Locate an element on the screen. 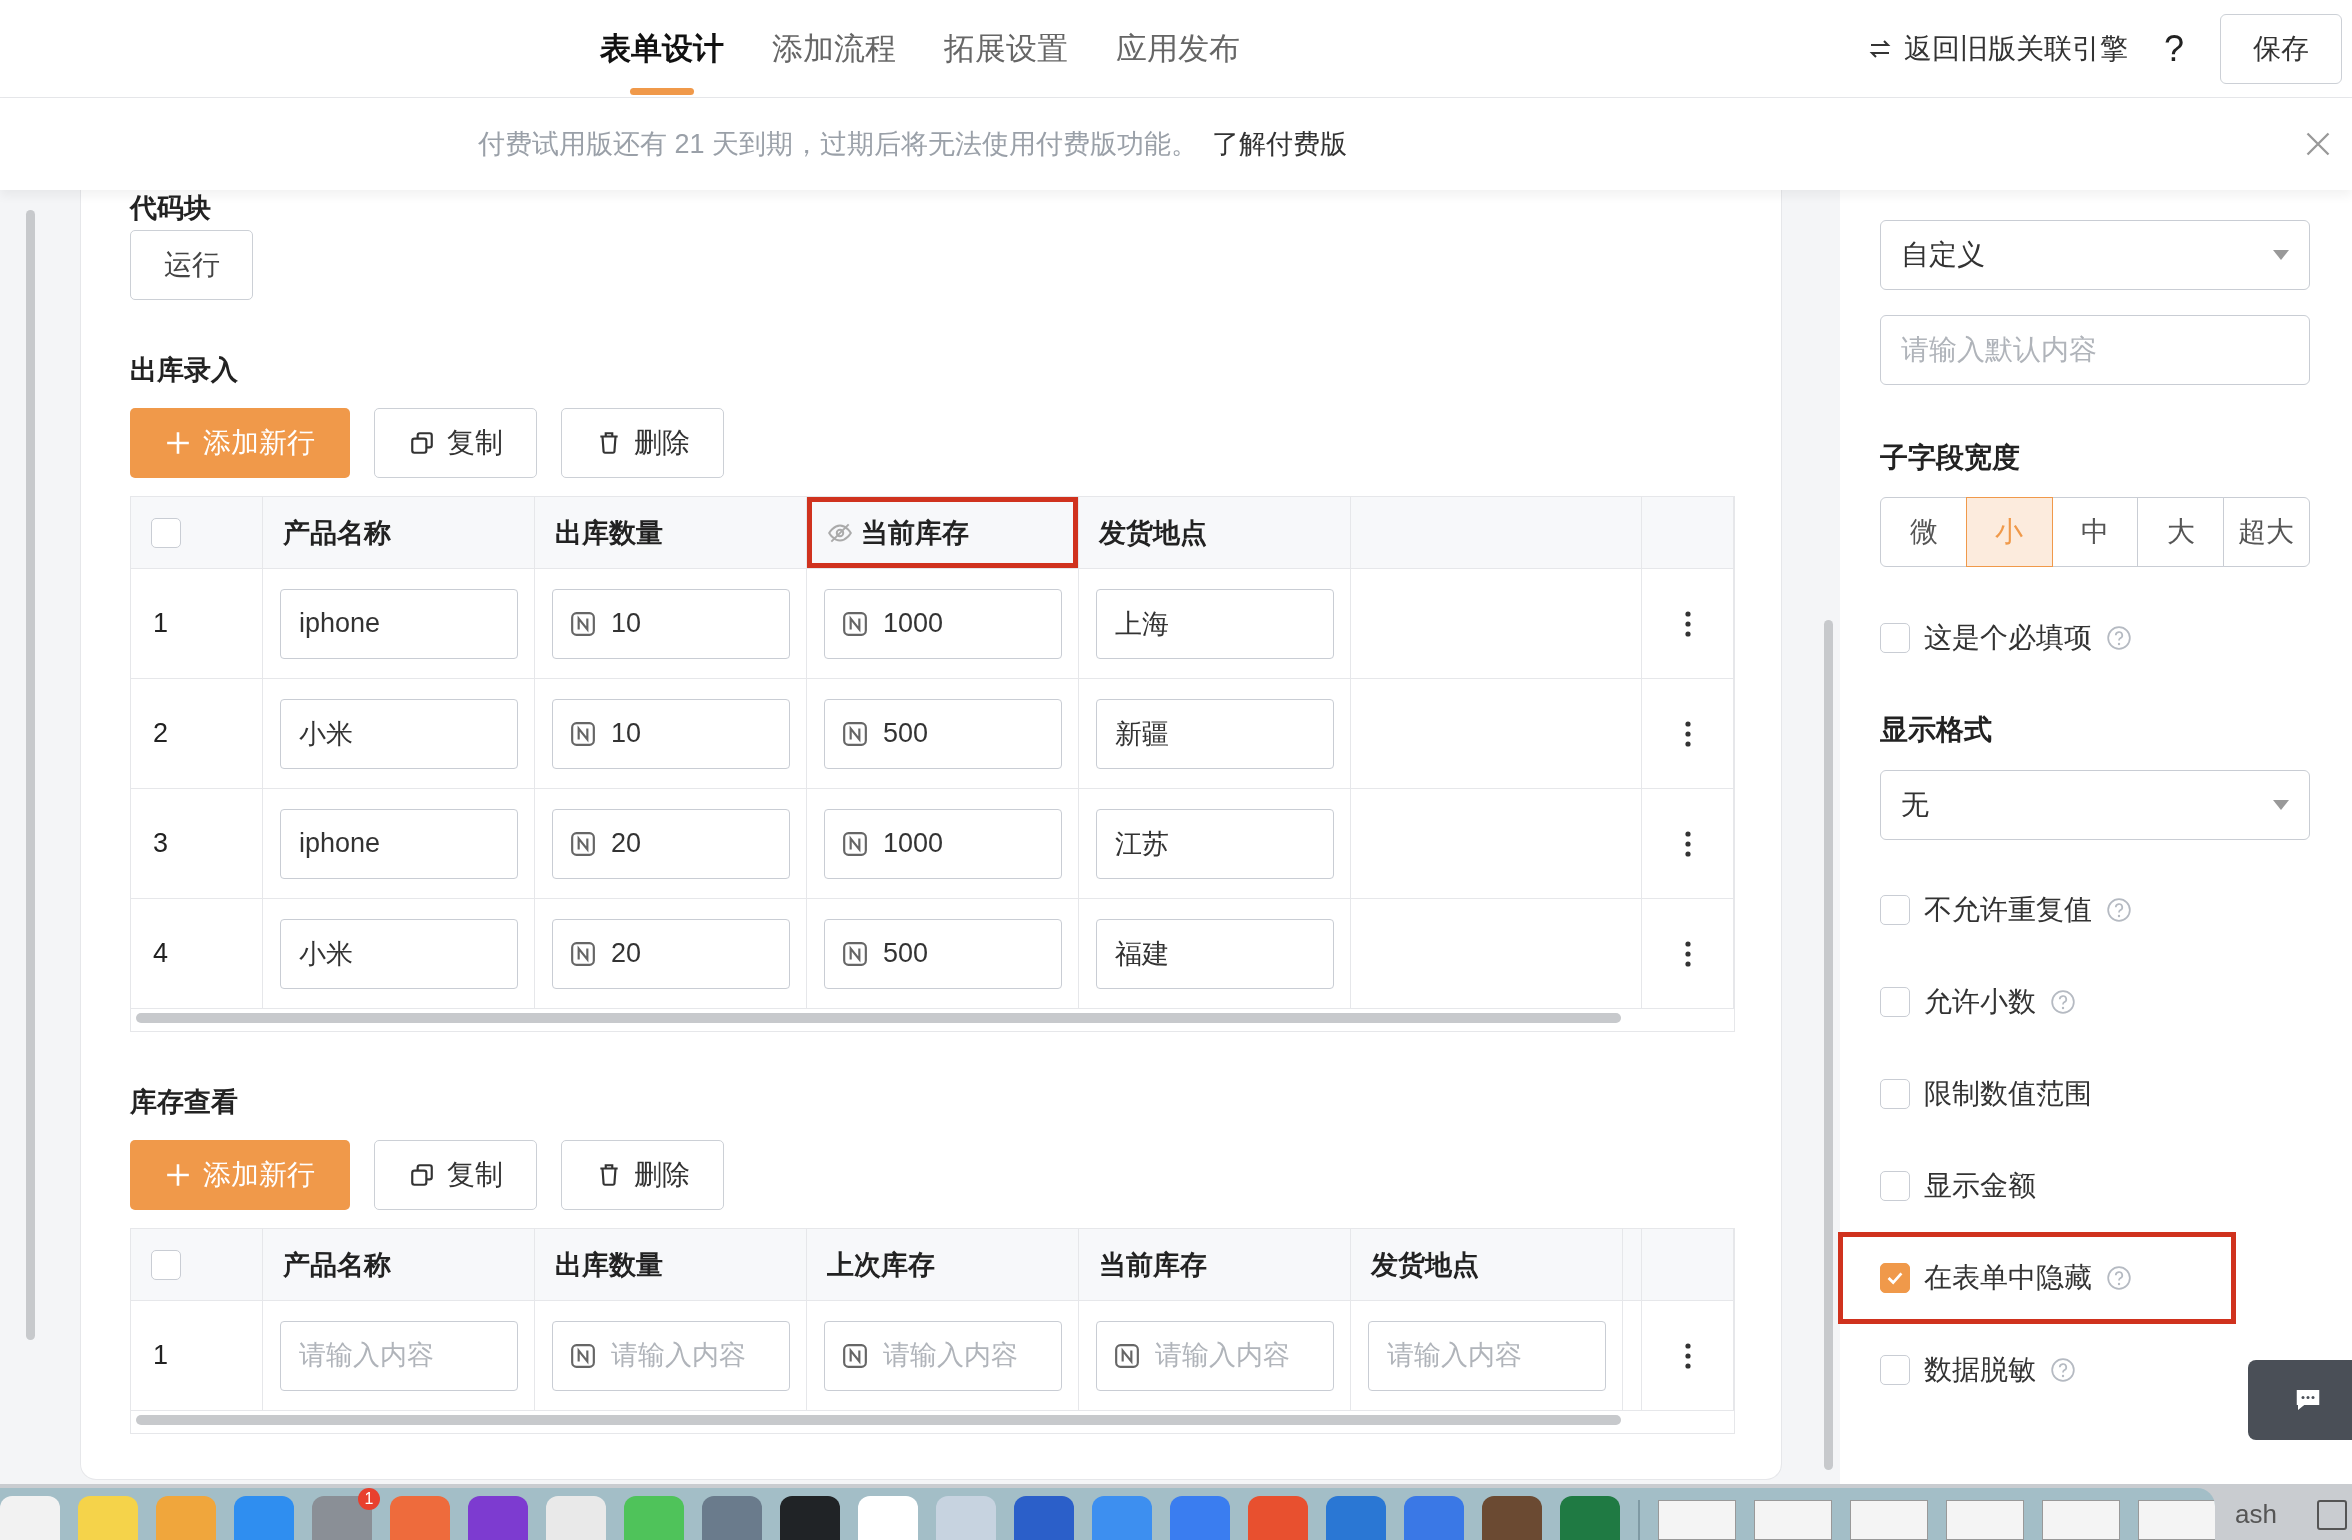 This screenshot has width=2352, height=1540. row-number: 2 is located at coordinates (161, 733).